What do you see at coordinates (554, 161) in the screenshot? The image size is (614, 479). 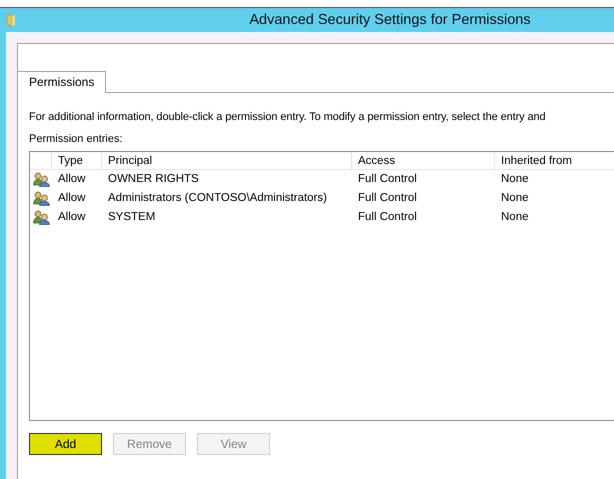 I see `column-header: Inherited from` at bounding box center [554, 161].